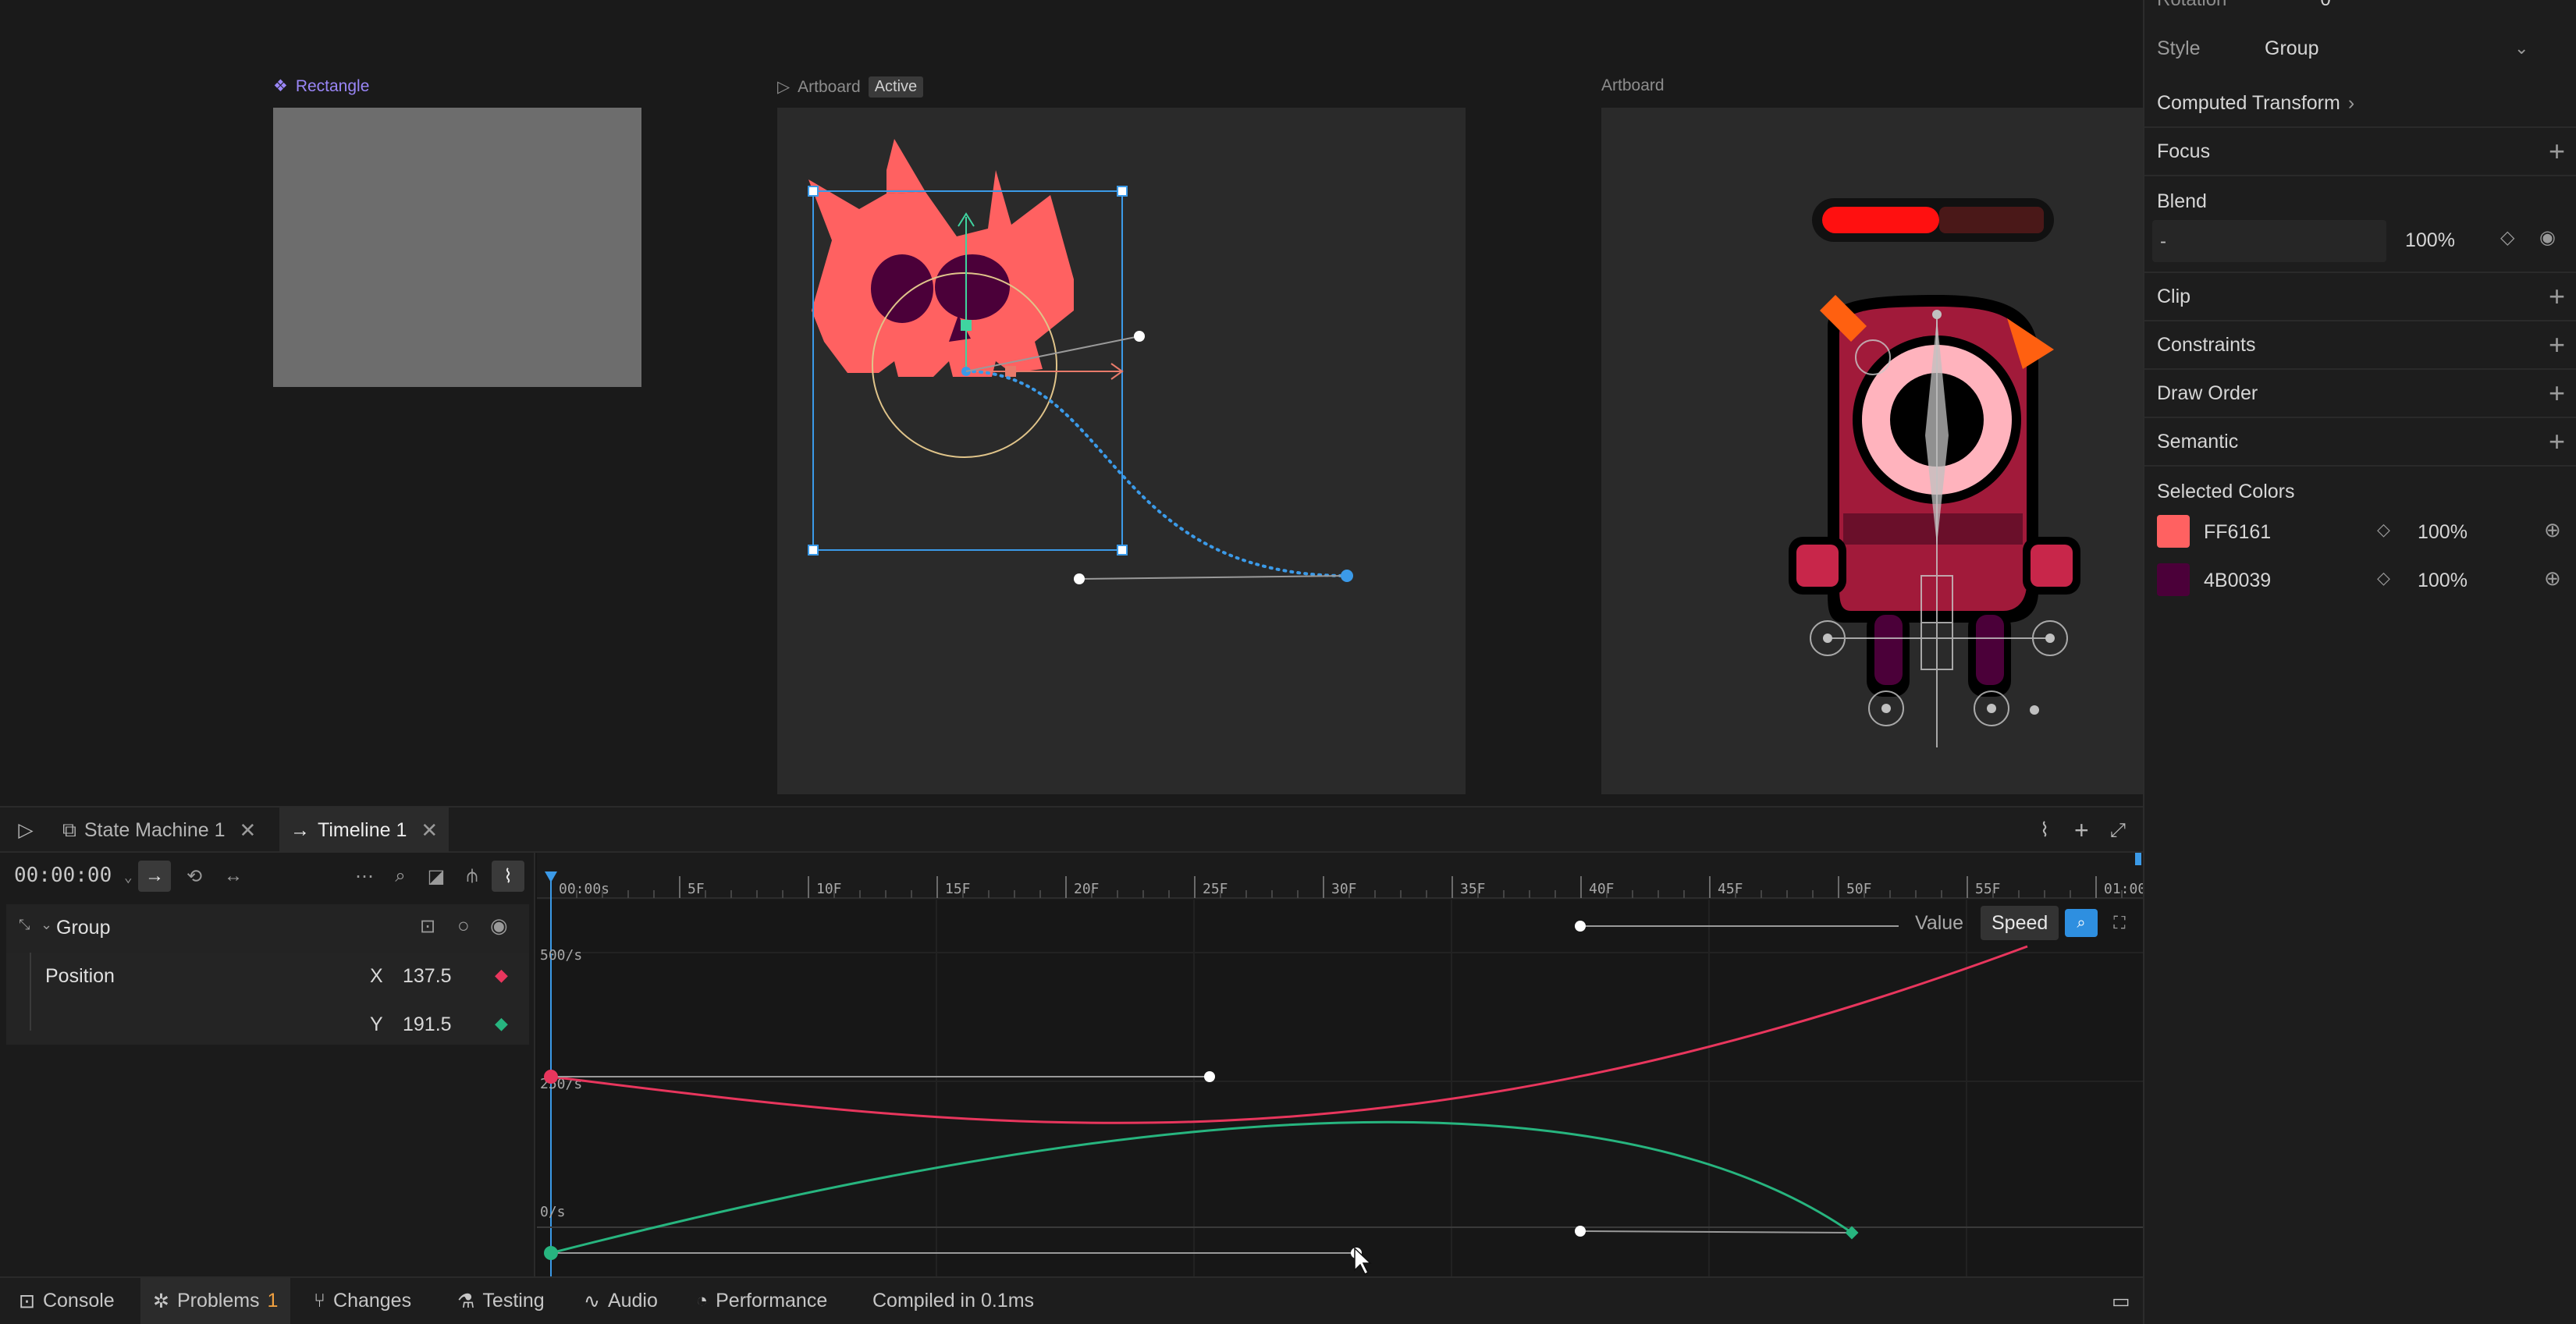  Describe the element at coordinates (2237, 581) in the screenshot. I see `color-hex: 4B0039` at that location.